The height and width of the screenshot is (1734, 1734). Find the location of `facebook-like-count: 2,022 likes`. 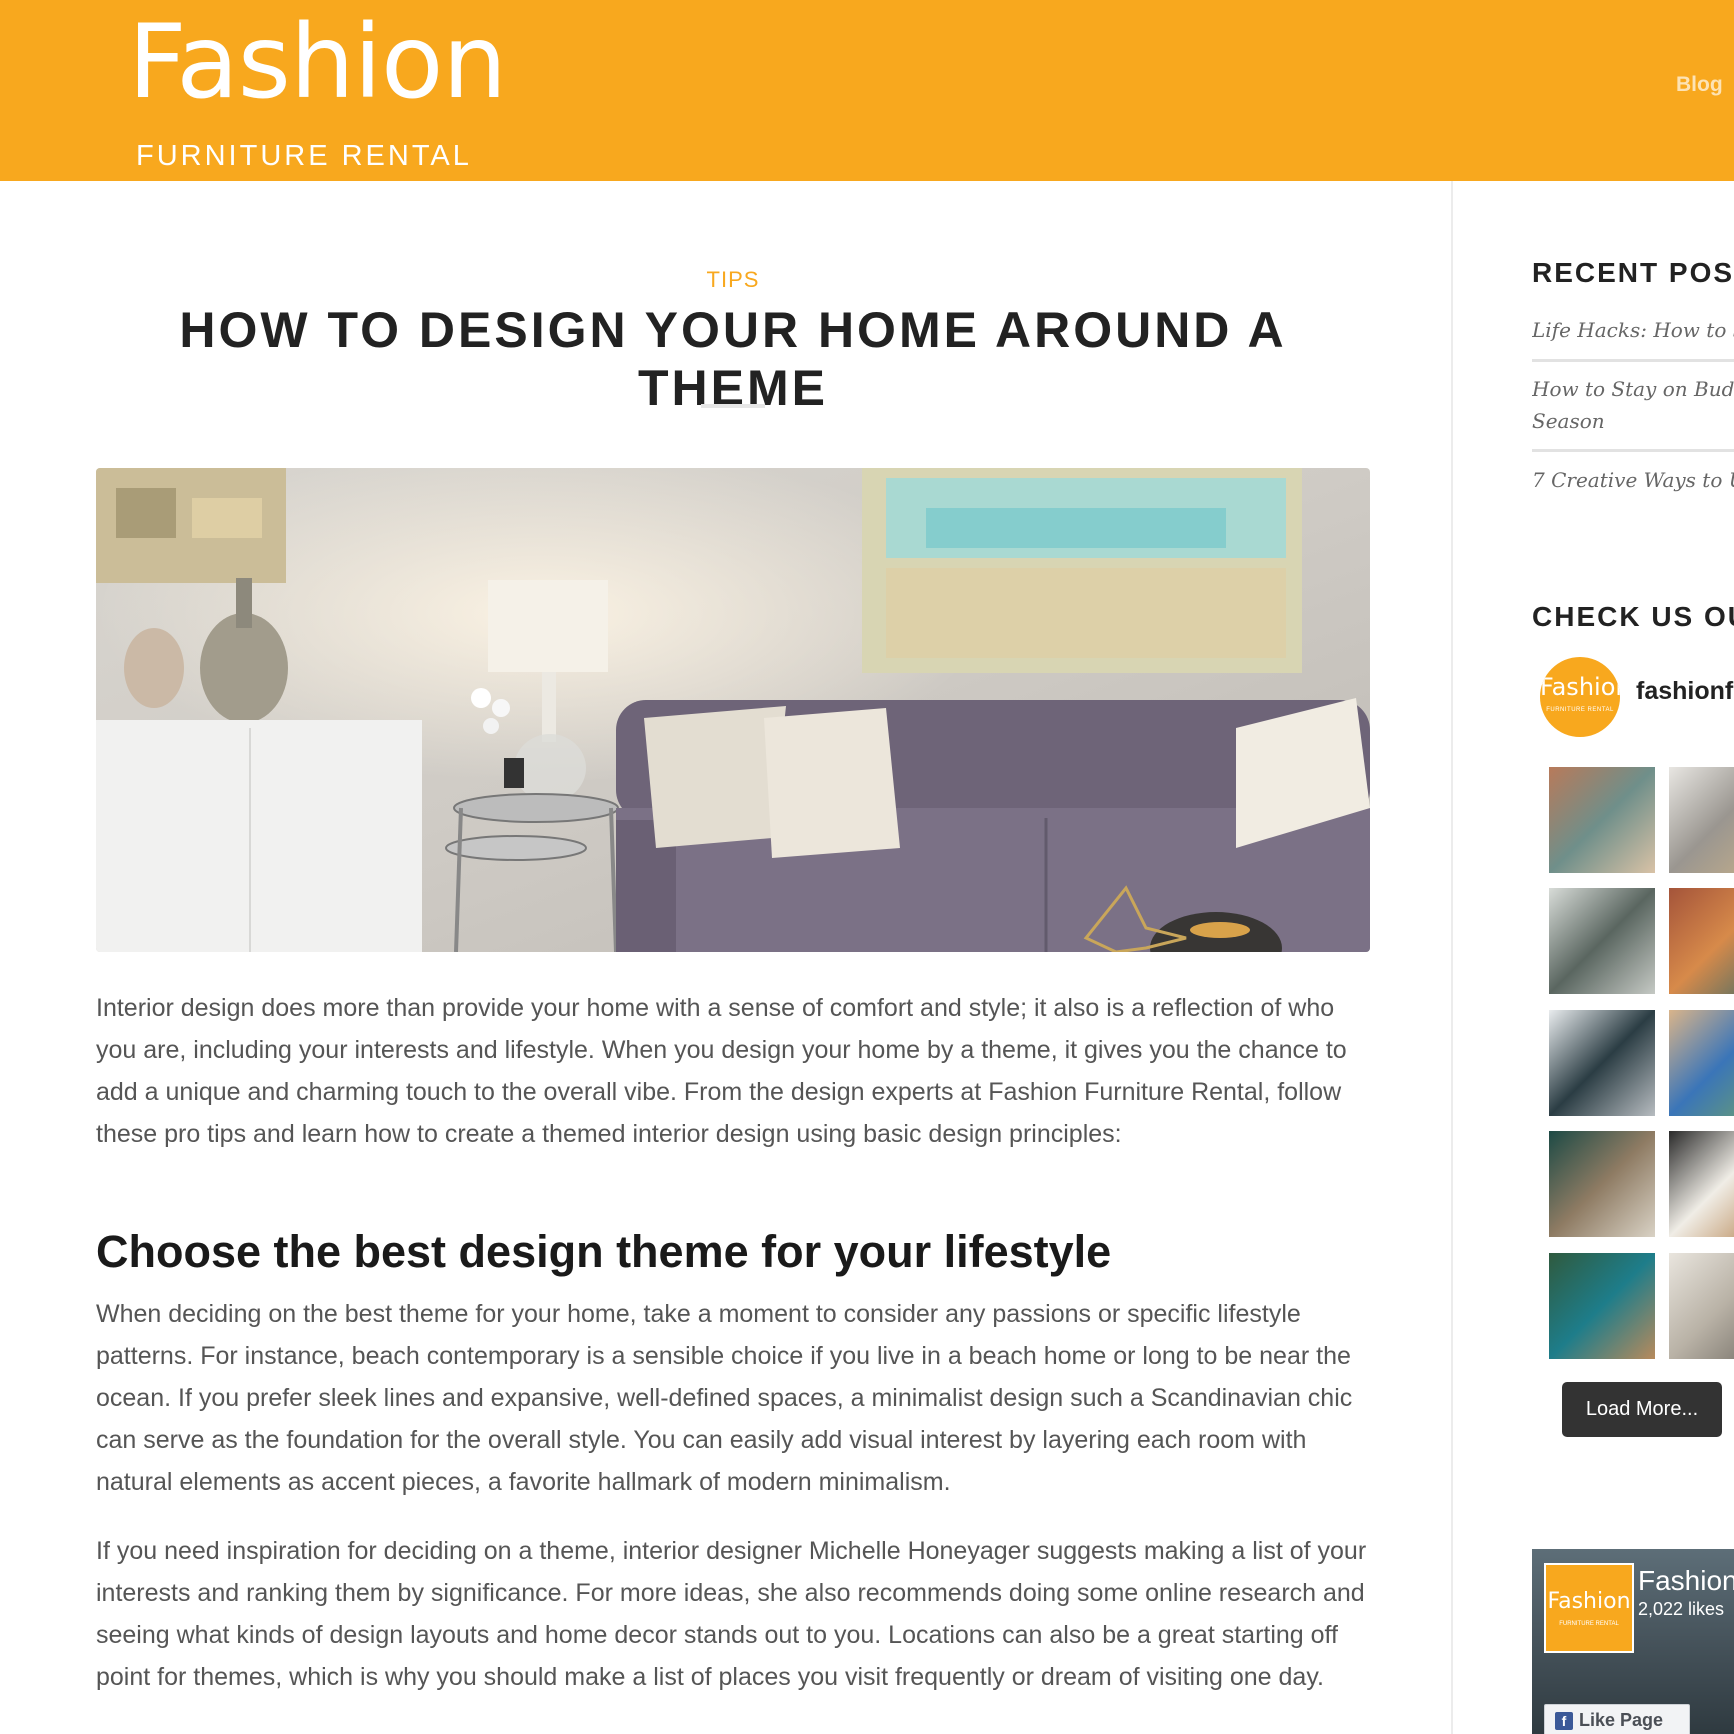

facebook-like-count: 2,022 likes is located at coordinates (1681, 1609).